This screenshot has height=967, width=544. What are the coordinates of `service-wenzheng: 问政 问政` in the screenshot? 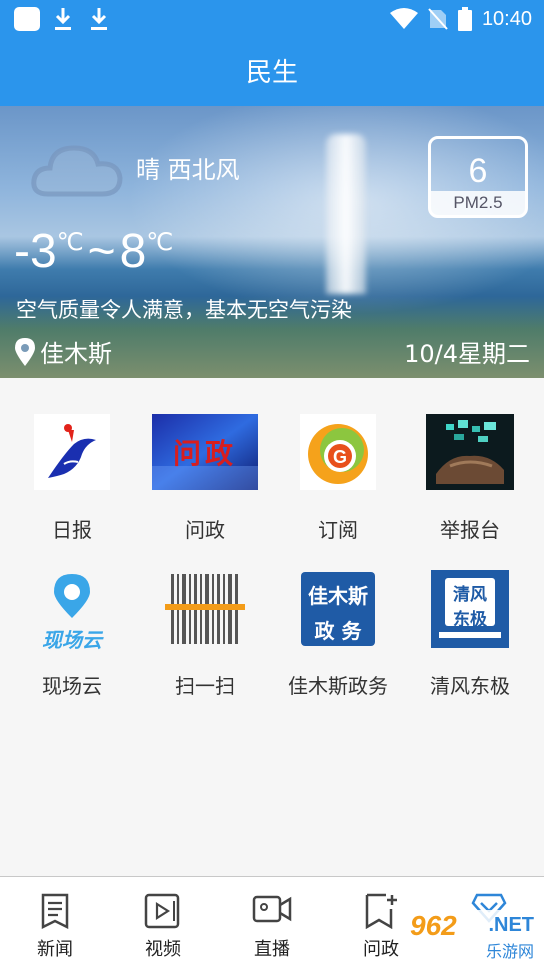 It's located at (205, 460).